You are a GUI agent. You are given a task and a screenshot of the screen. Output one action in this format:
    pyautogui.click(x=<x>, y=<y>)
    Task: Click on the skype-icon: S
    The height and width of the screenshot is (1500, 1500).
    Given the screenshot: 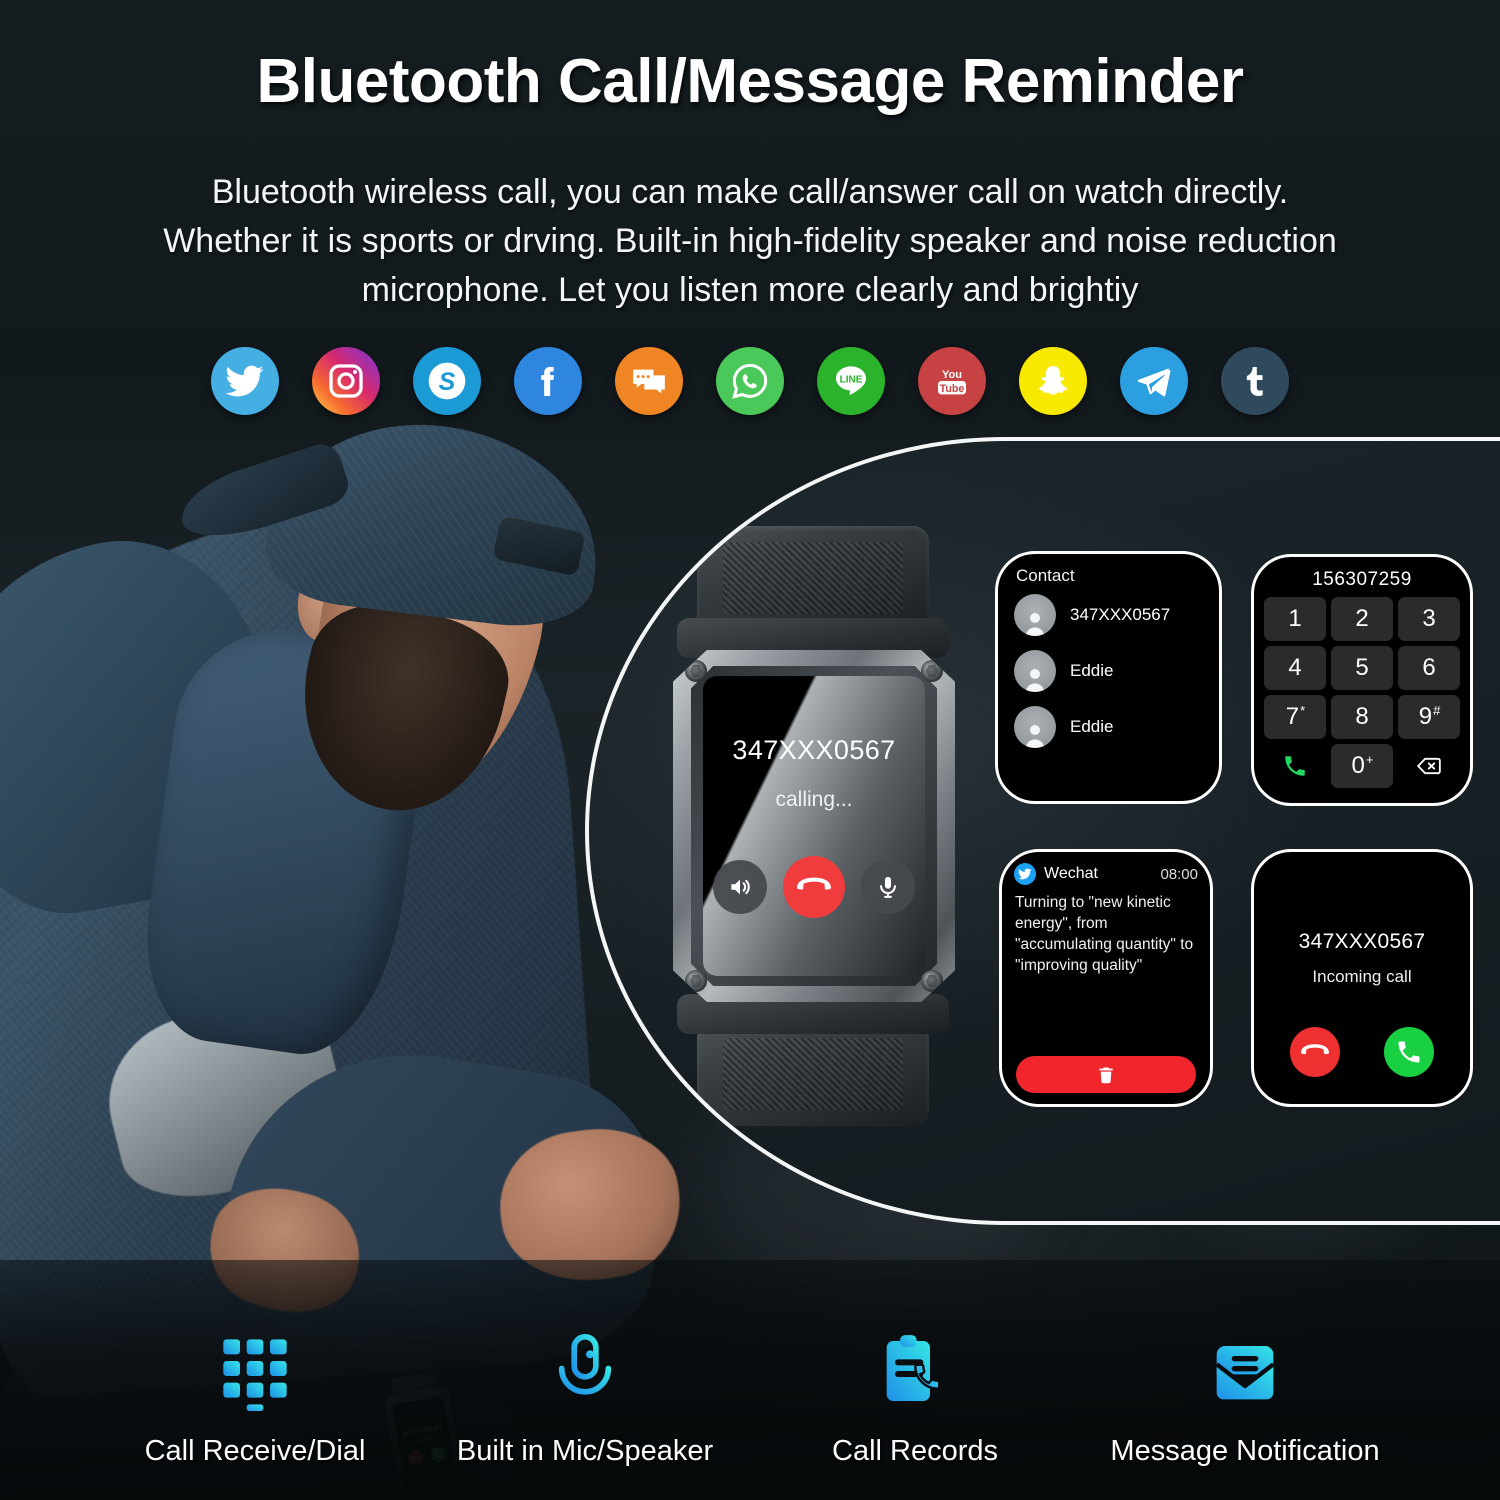 What is the action you would take?
    pyautogui.click(x=447, y=381)
    